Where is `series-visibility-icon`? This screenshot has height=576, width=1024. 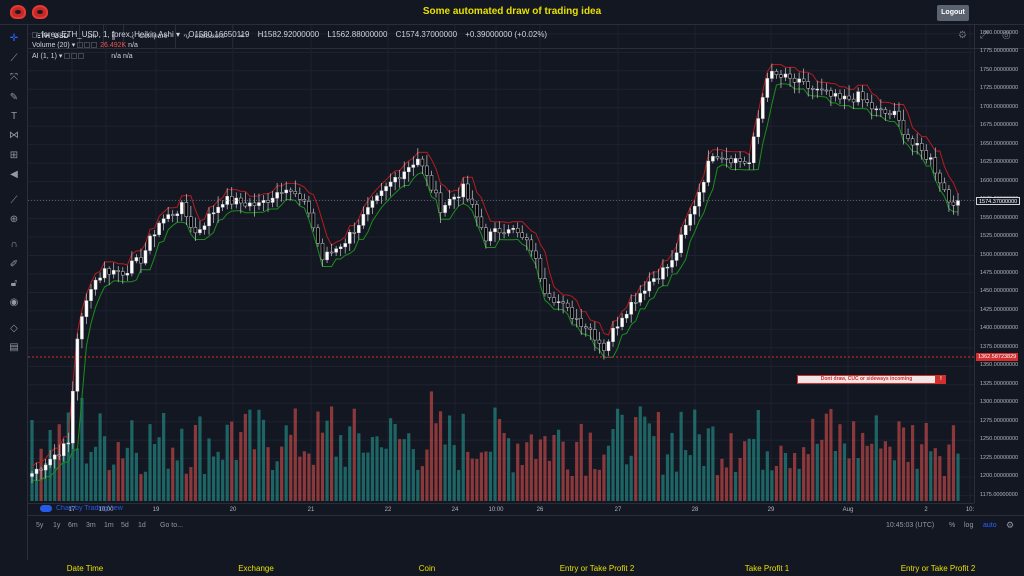
series-visibility-icon is located at coordinates (35, 34).